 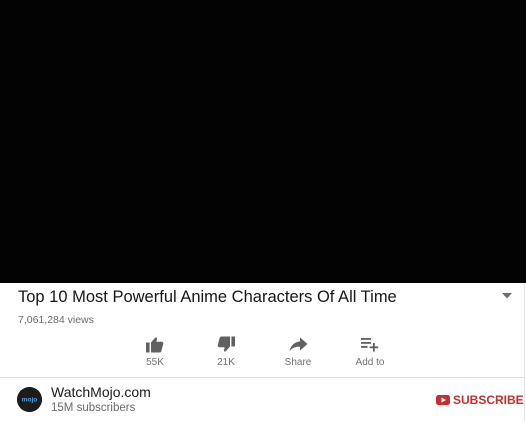 I want to click on like-button: 55K, so click(x=155, y=352).